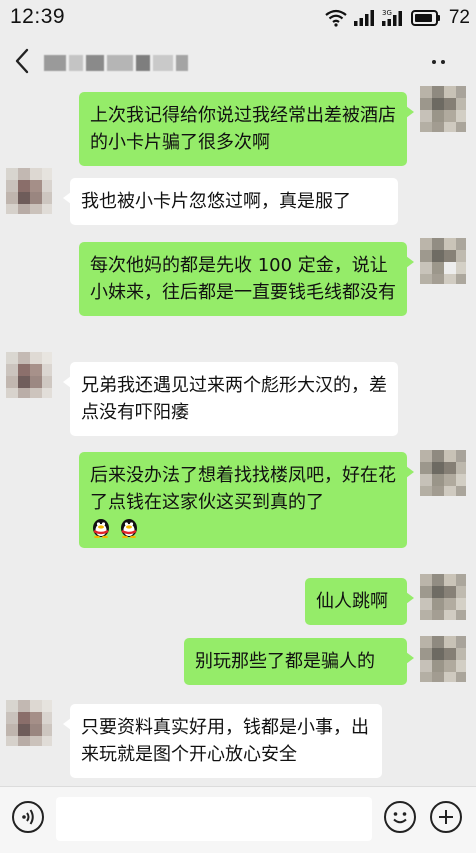  Describe the element at coordinates (216, 201) in the screenshot. I see `message-text: 我也被小卡片忽悠过啊，真是服了` at that location.